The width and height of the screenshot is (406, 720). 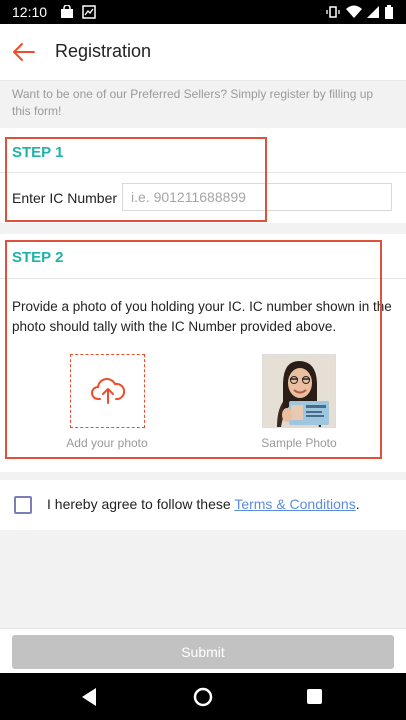 I want to click on page-title: Registration, so click(x=103, y=51).